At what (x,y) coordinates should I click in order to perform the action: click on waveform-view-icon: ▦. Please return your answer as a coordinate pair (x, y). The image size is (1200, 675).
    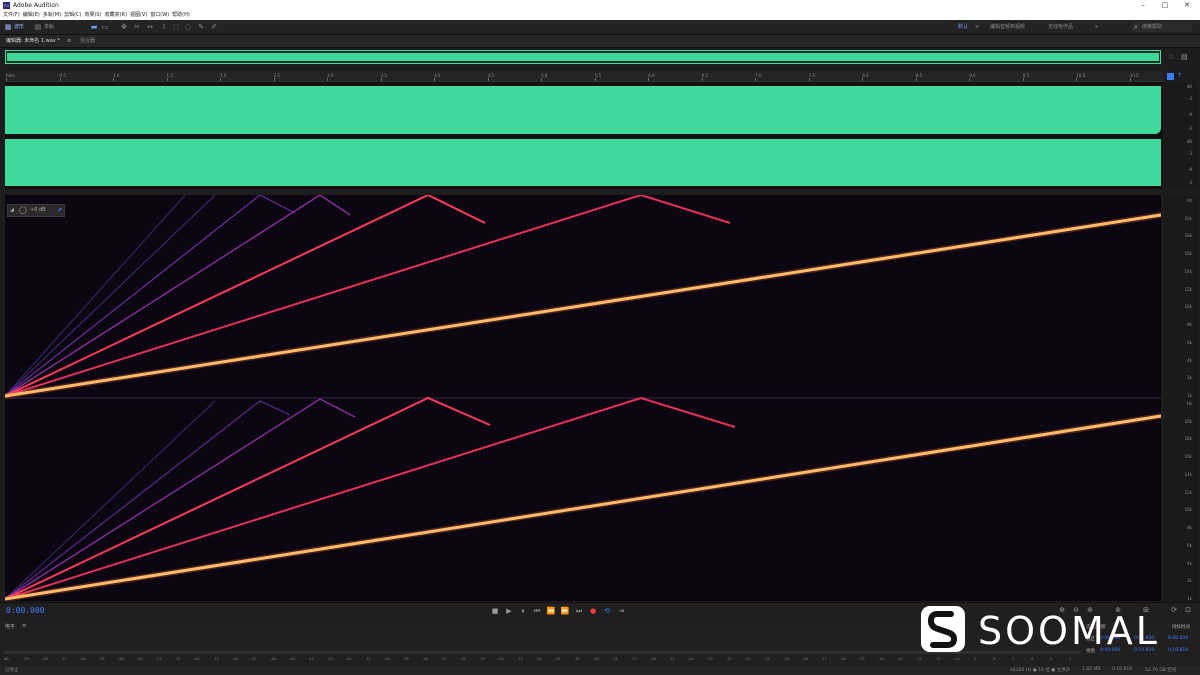
    Looking at the image, I should click on (8, 27).